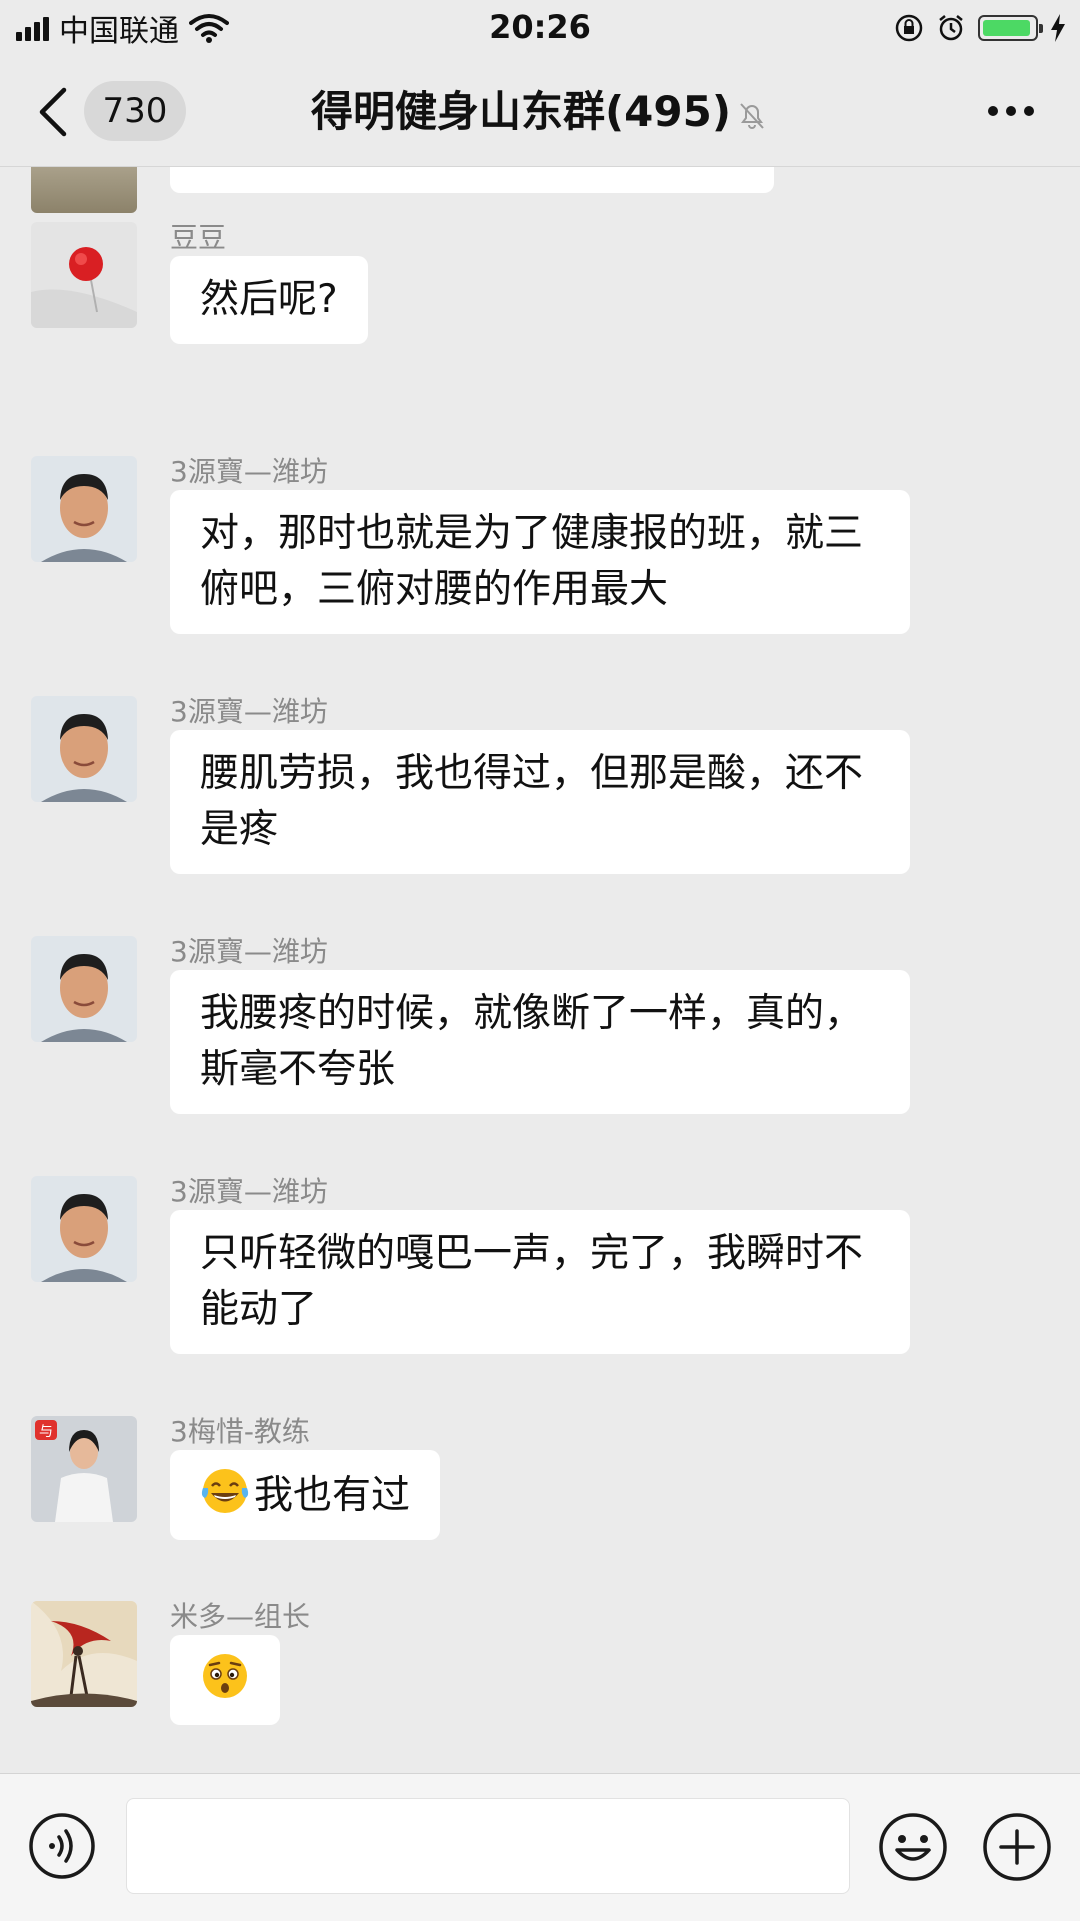  Describe the element at coordinates (472, 180) in the screenshot. I see `message-bubble: 可能就是所谓的腰肌劳损？` at that location.